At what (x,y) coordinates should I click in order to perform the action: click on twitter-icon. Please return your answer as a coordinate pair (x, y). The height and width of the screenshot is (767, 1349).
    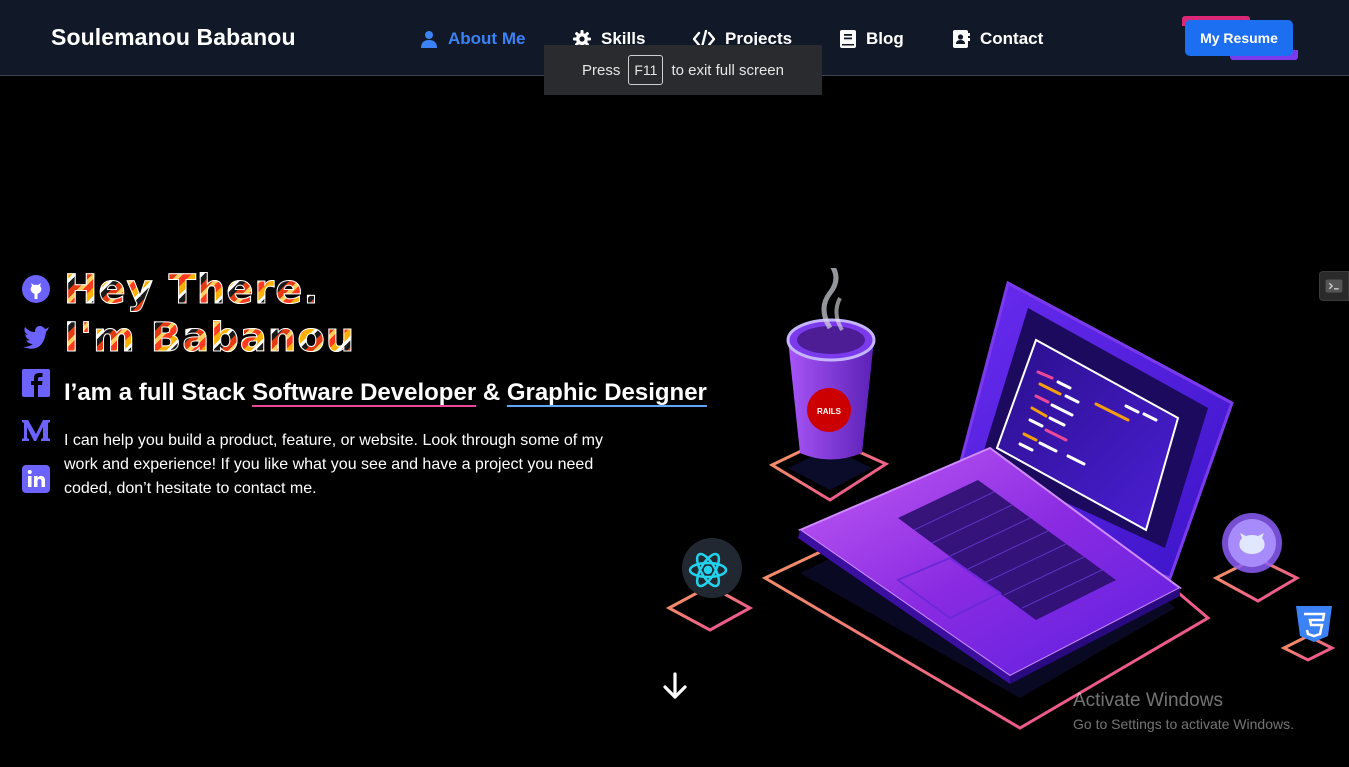
    Looking at the image, I should click on (36, 336).